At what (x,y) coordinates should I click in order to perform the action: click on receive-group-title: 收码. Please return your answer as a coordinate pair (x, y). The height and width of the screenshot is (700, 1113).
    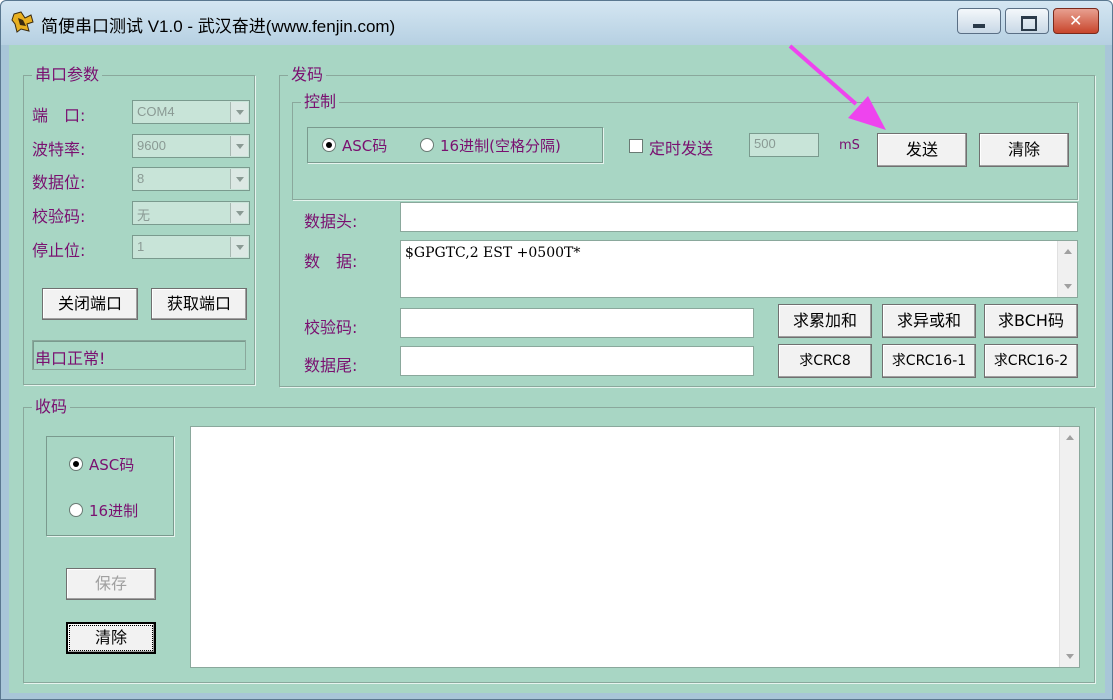
    Looking at the image, I should click on (51, 407).